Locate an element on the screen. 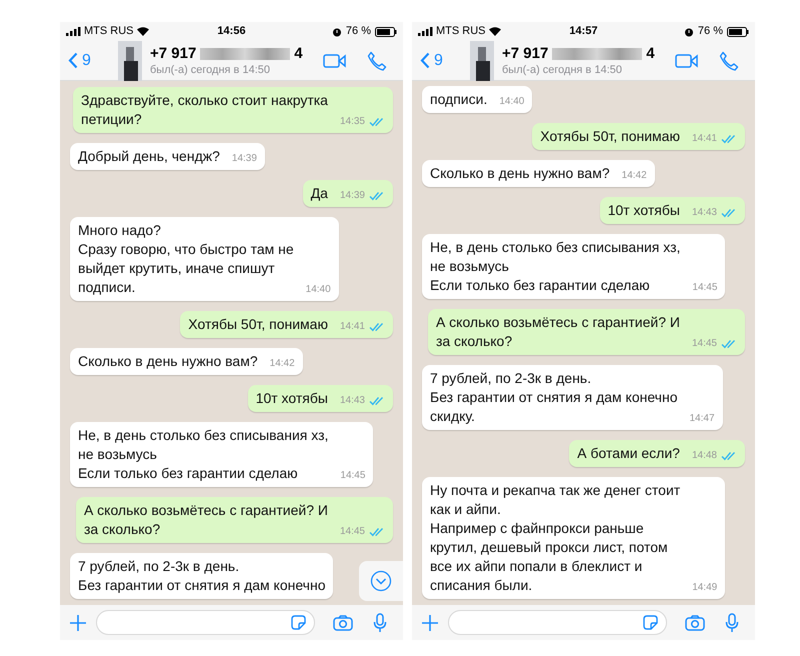 This screenshot has height=656, width=800. message-text: 7 рублей, по 2-3к в день. Без гарантии от снятия я дам конечно is located at coordinates (202, 576).